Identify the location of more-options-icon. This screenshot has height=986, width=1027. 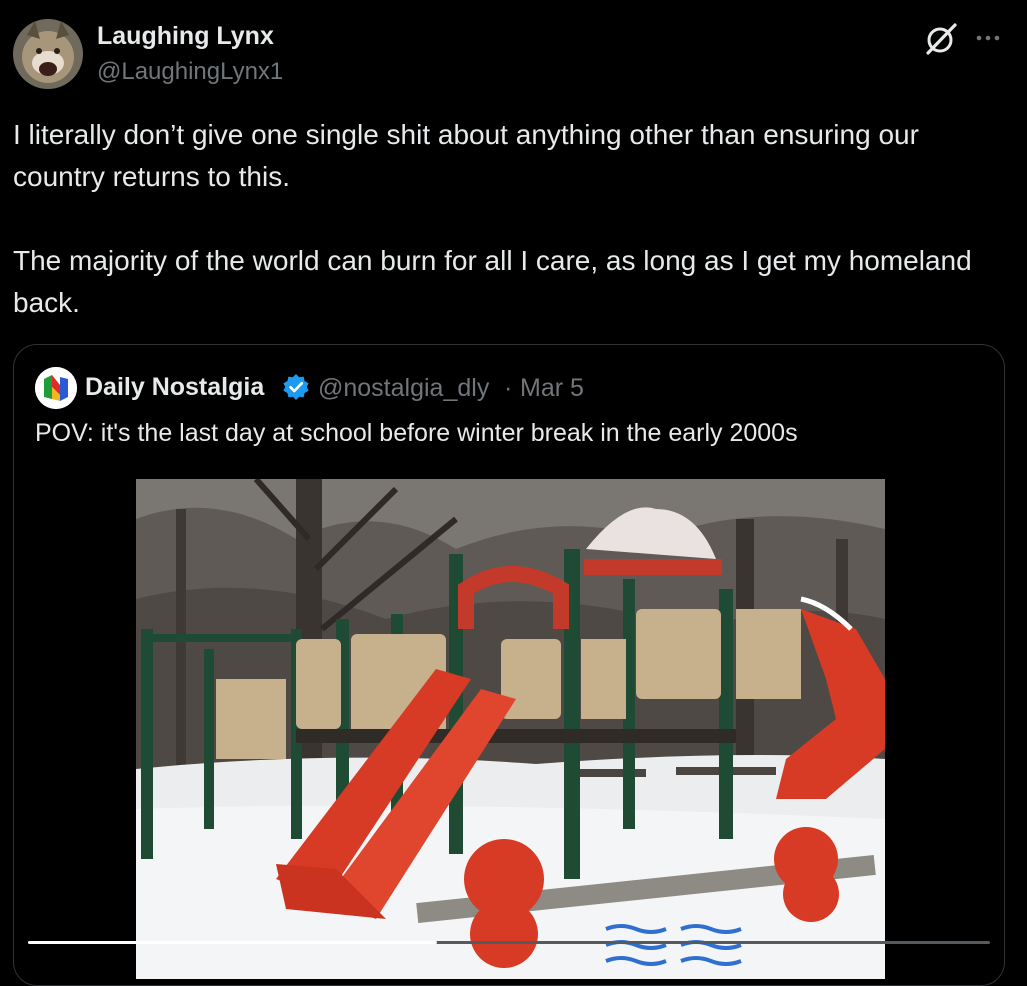
(988, 38).